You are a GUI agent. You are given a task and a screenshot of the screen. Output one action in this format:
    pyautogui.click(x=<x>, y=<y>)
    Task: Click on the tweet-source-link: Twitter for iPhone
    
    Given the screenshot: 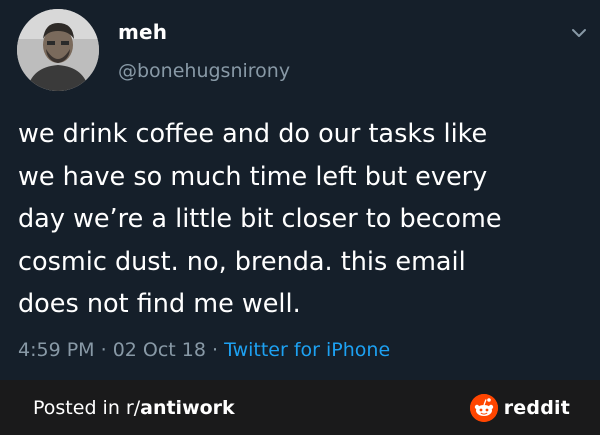 What is the action you would take?
    pyautogui.click(x=307, y=350)
    